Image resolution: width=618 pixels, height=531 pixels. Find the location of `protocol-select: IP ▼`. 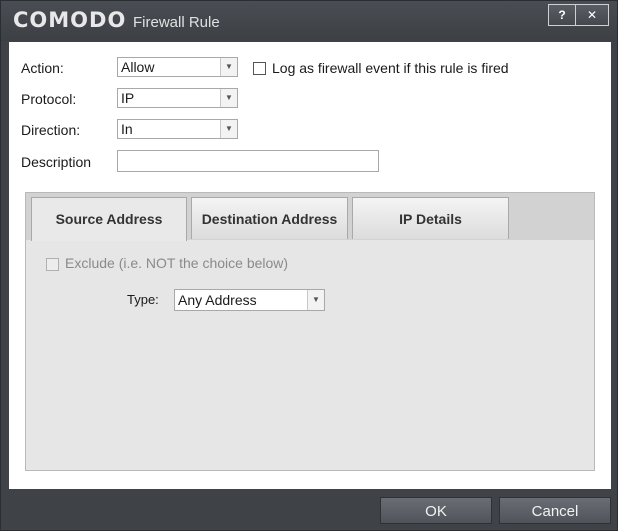

protocol-select: IP ▼ is located at coordinates (177, 98).